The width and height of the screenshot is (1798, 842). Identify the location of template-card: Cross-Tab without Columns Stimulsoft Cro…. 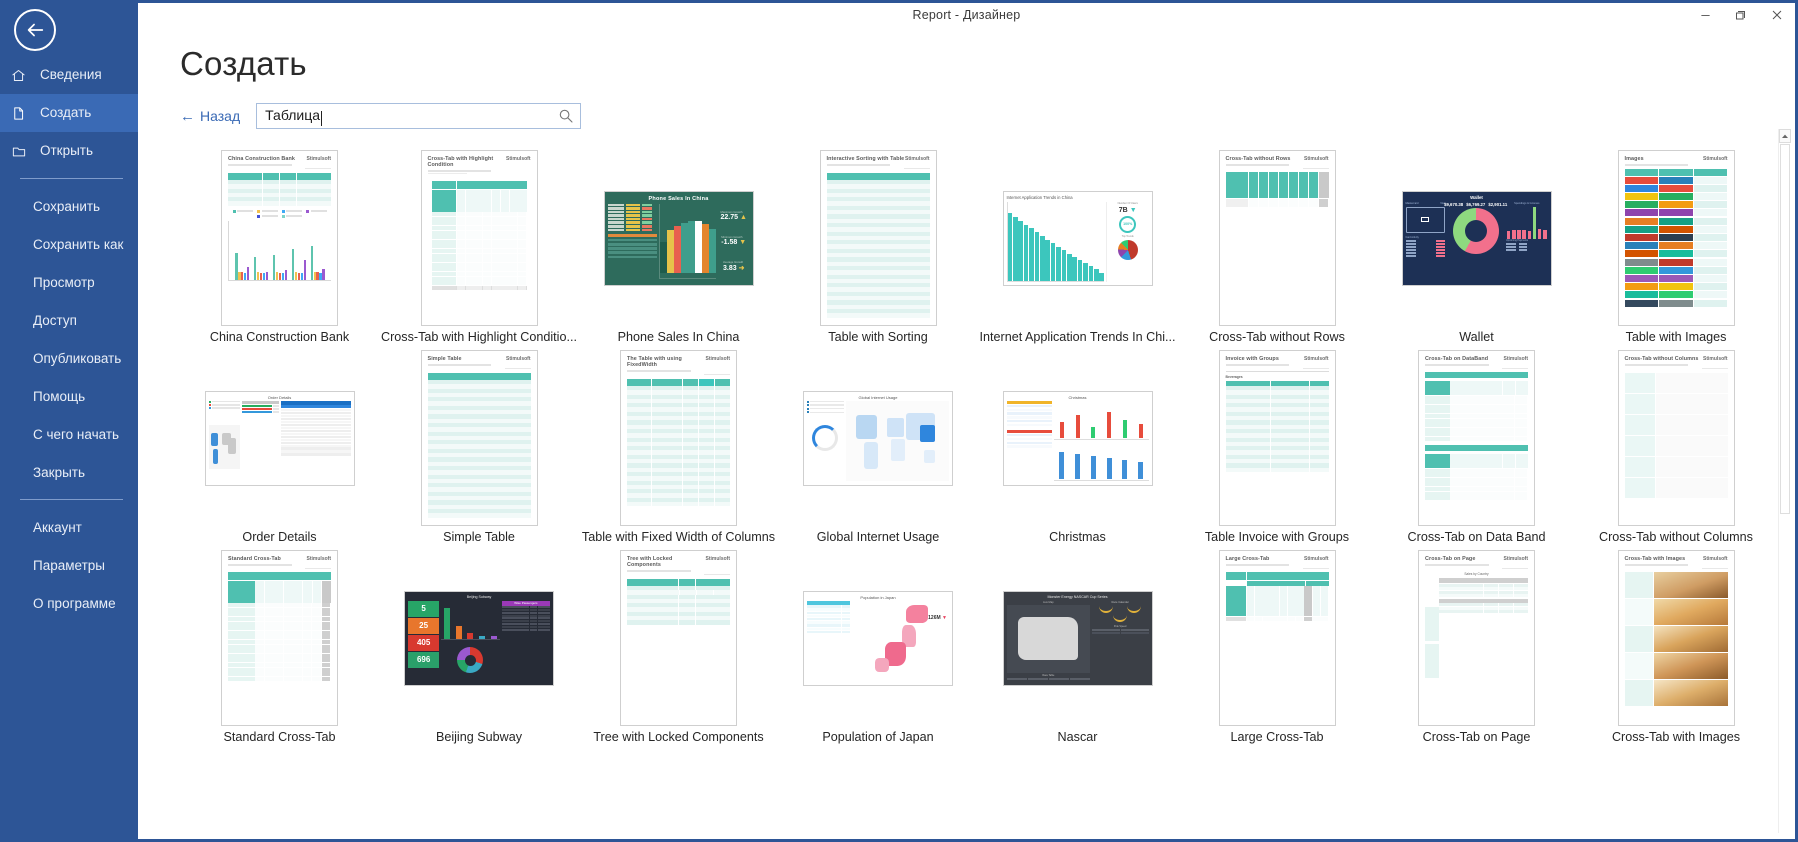
(1676, 449).